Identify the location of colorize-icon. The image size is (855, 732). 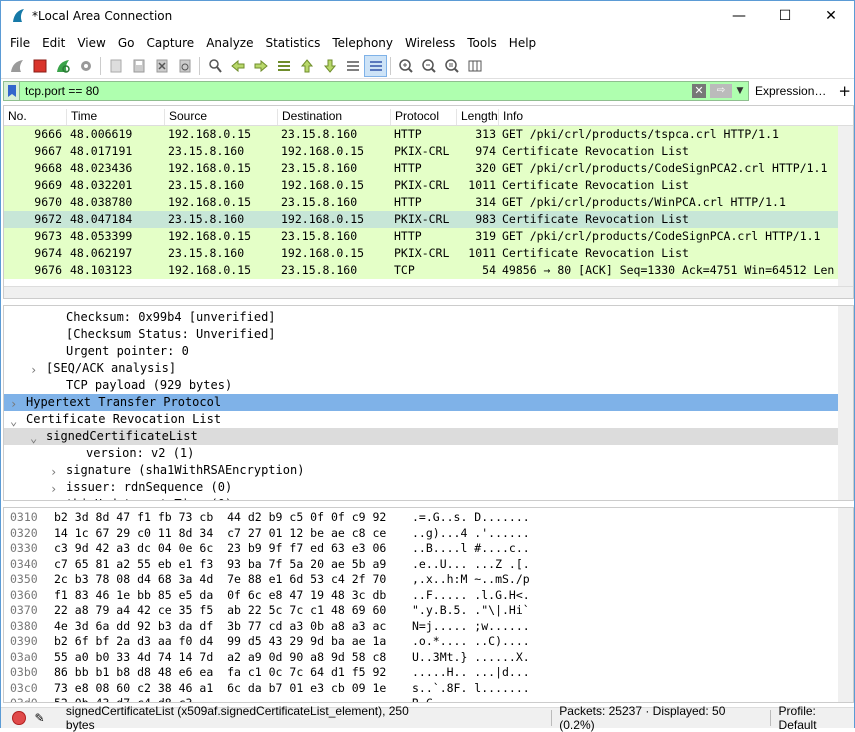
(375, 66).